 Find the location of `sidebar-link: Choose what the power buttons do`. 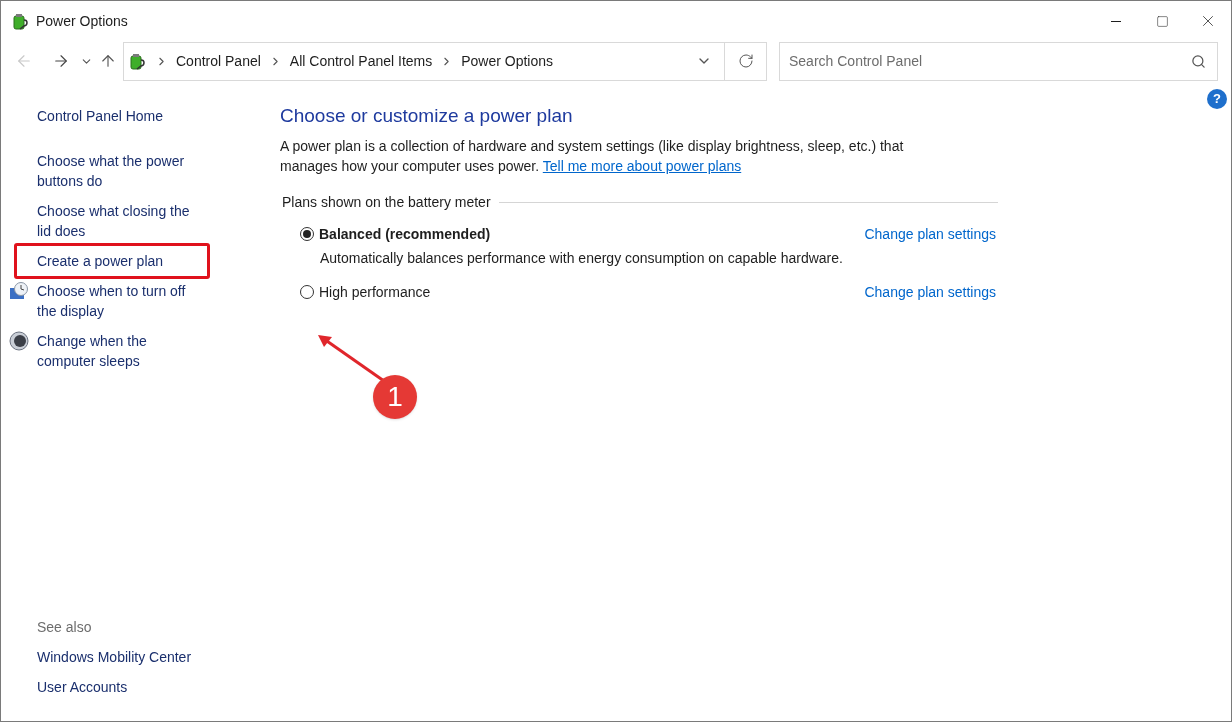

sidebar-link: Choose what the power buttons do is located at coordinates (122, 171).